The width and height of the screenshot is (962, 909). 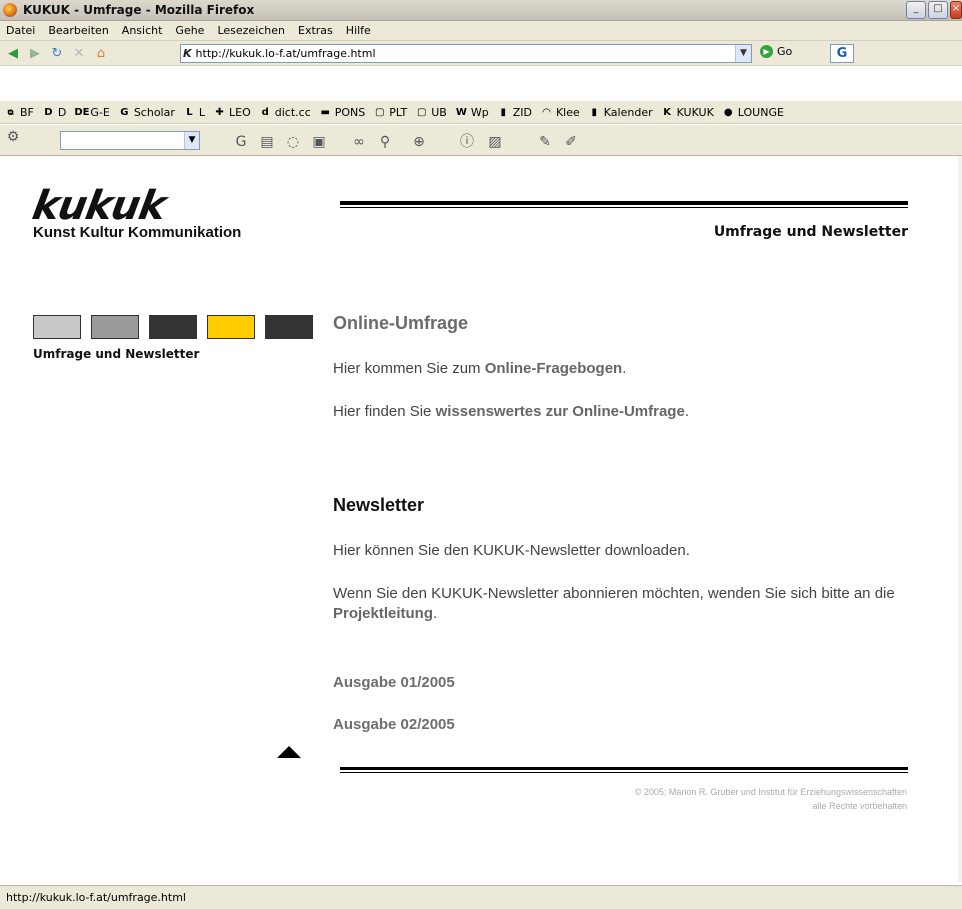 What do you see at coordinates (481, 897) in the screenshot?
I see `status-bar: http://kukuk.lo-f.at/umfrage.html` at bounding box center [481, 897].